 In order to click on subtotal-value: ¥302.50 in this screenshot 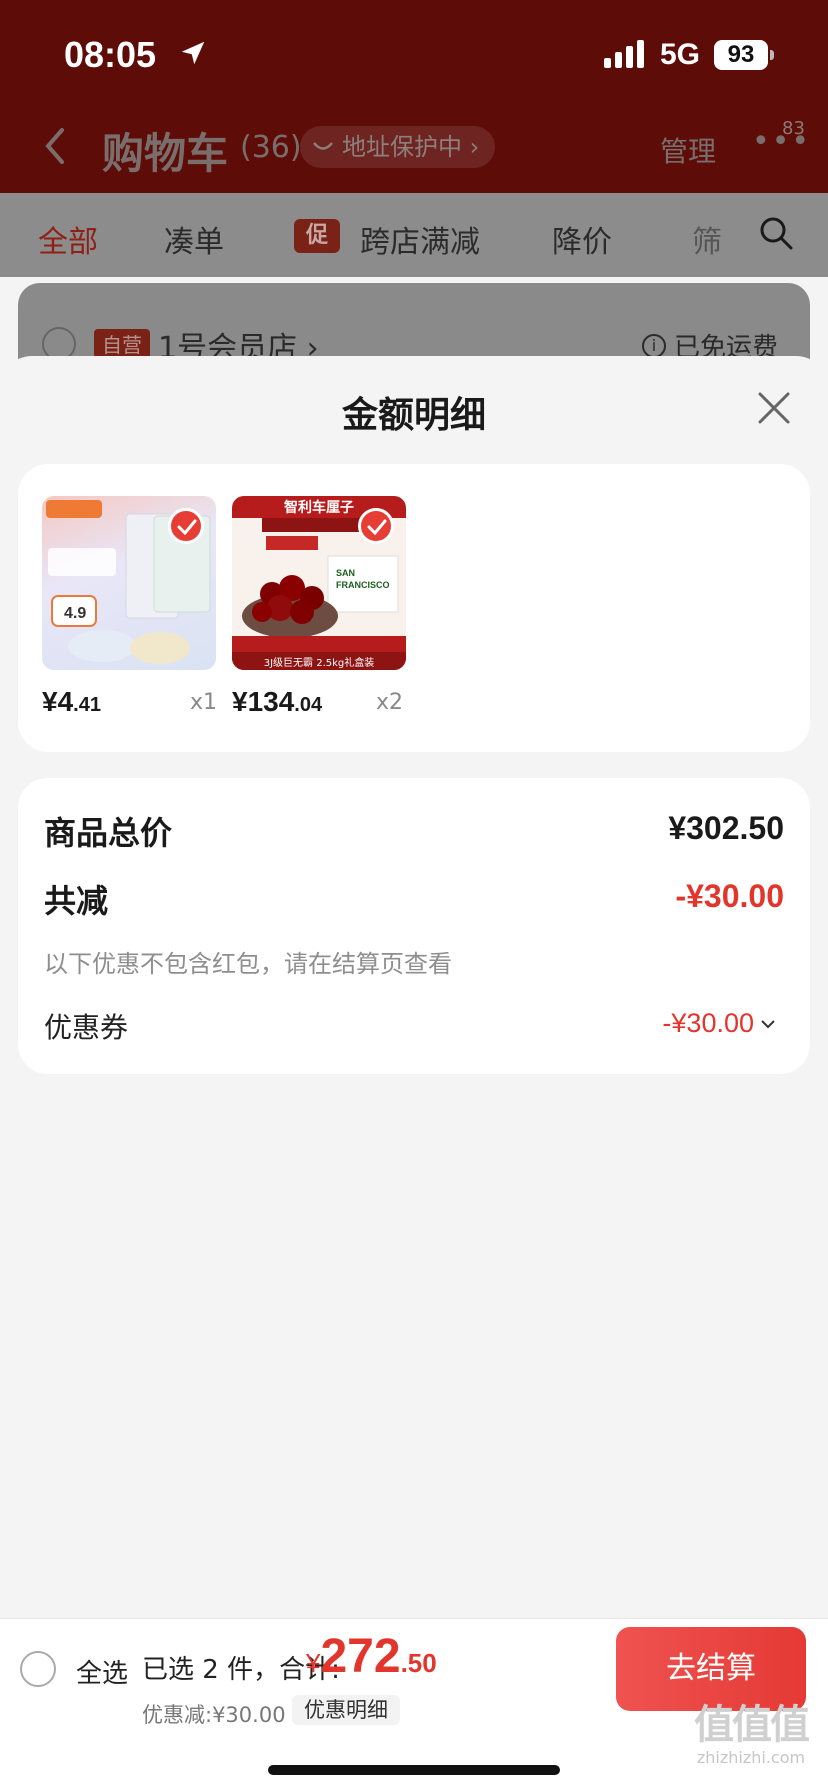, I will do `click(726, 828)`.